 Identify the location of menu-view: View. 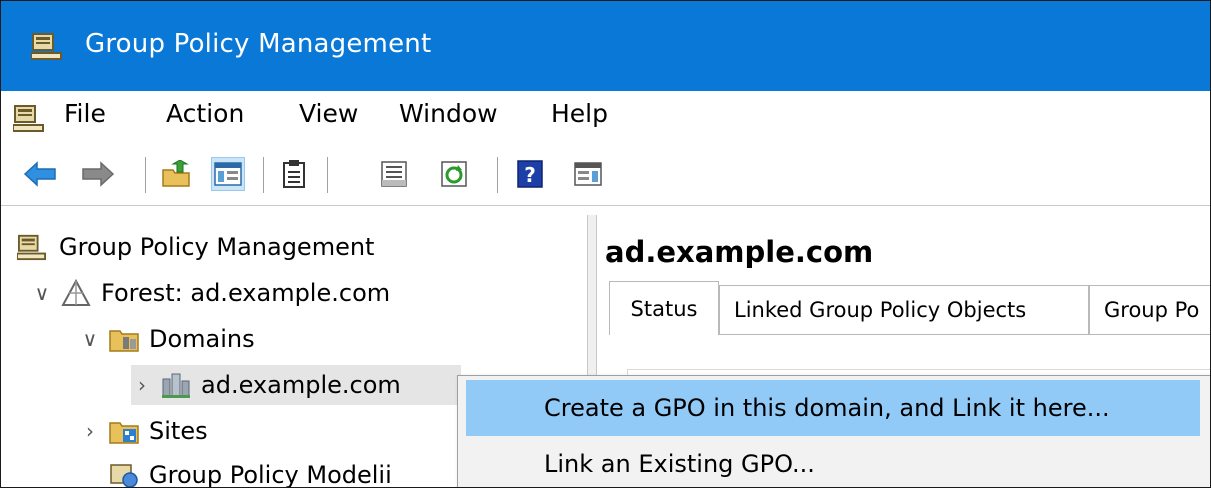
(328, 113).